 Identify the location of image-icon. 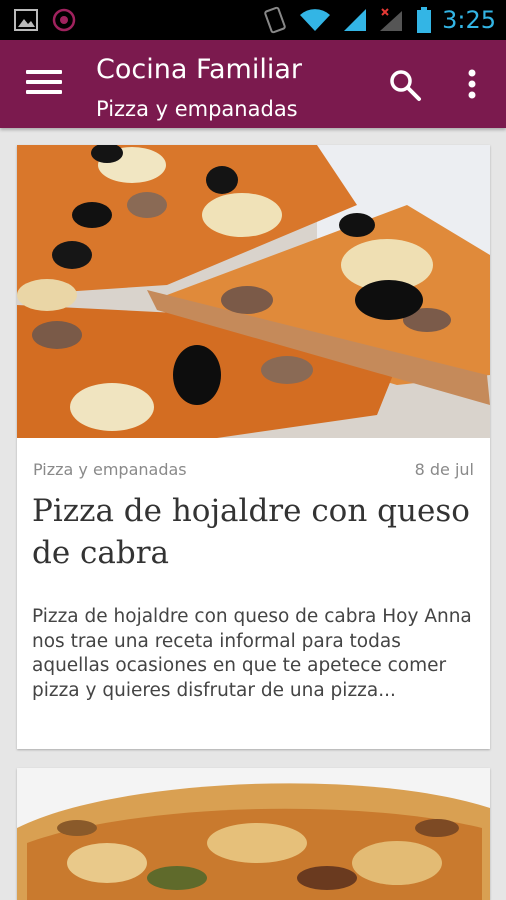
(26, 20).